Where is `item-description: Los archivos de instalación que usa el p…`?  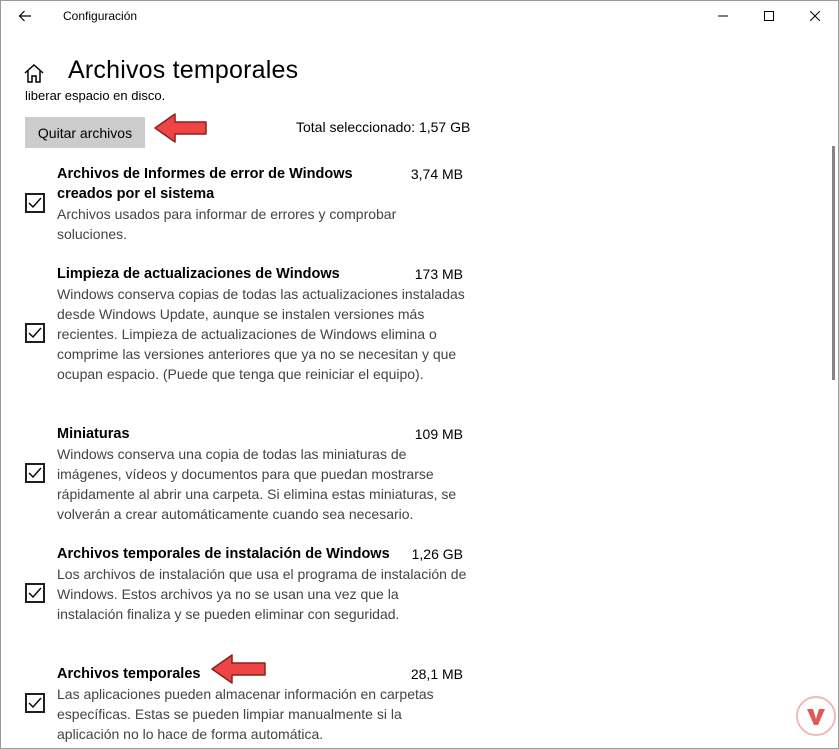
item-description: Los archivos de instalación que usa el p… is located at coordinates (262, 594).